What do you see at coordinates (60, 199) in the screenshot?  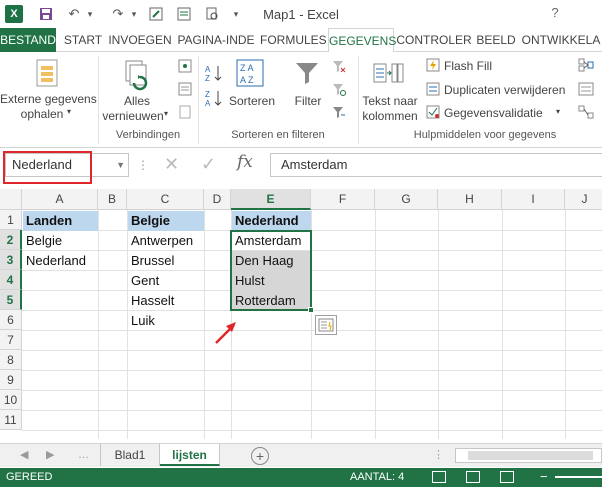 I see `column-header: A` at bounding box center [60, 199].